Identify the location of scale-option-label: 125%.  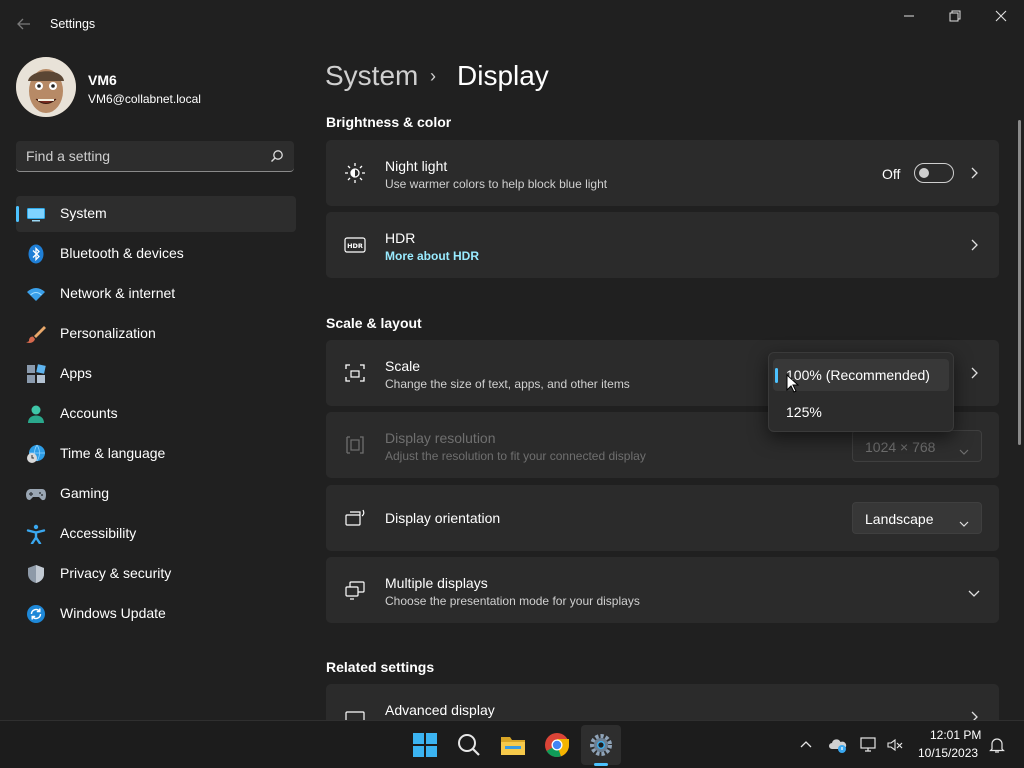
(804, 412).